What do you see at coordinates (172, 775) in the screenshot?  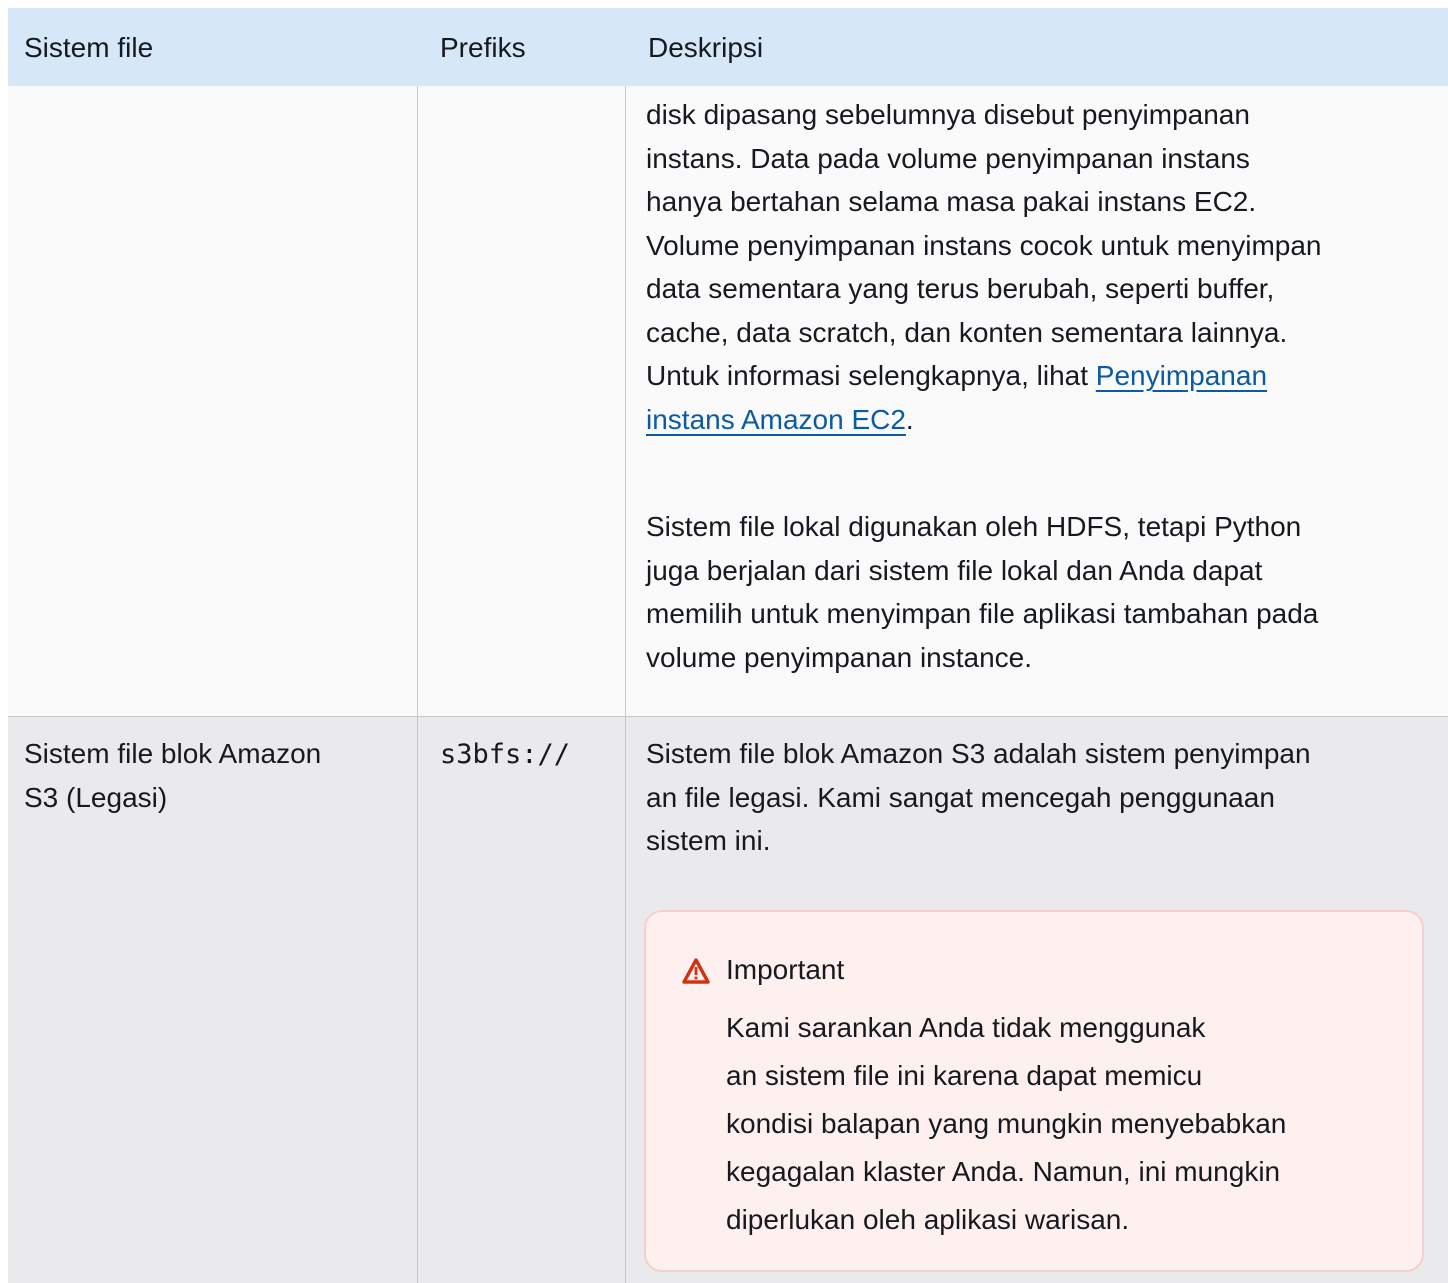 I see `row2-filesystem-name: Sistem file blok Amazon S3 (Legasi)` at bounding box center [172, 775].